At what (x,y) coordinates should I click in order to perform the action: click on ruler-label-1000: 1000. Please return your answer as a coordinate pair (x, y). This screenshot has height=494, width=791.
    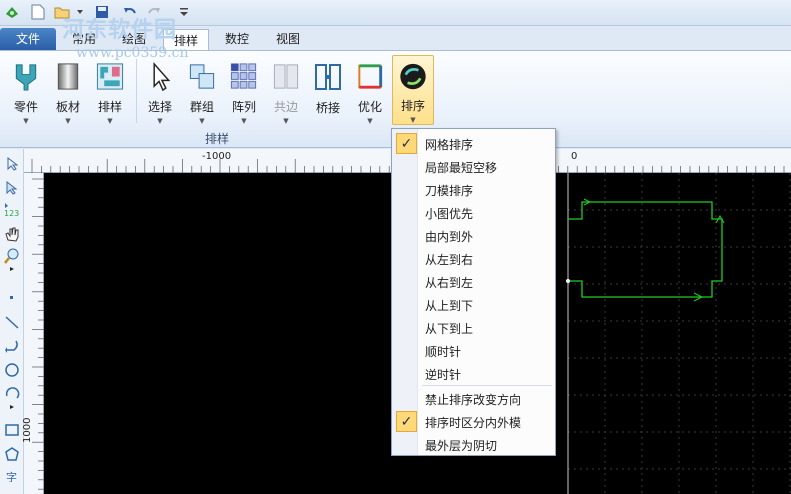
    Looking at the image, I should click on (27, 430).